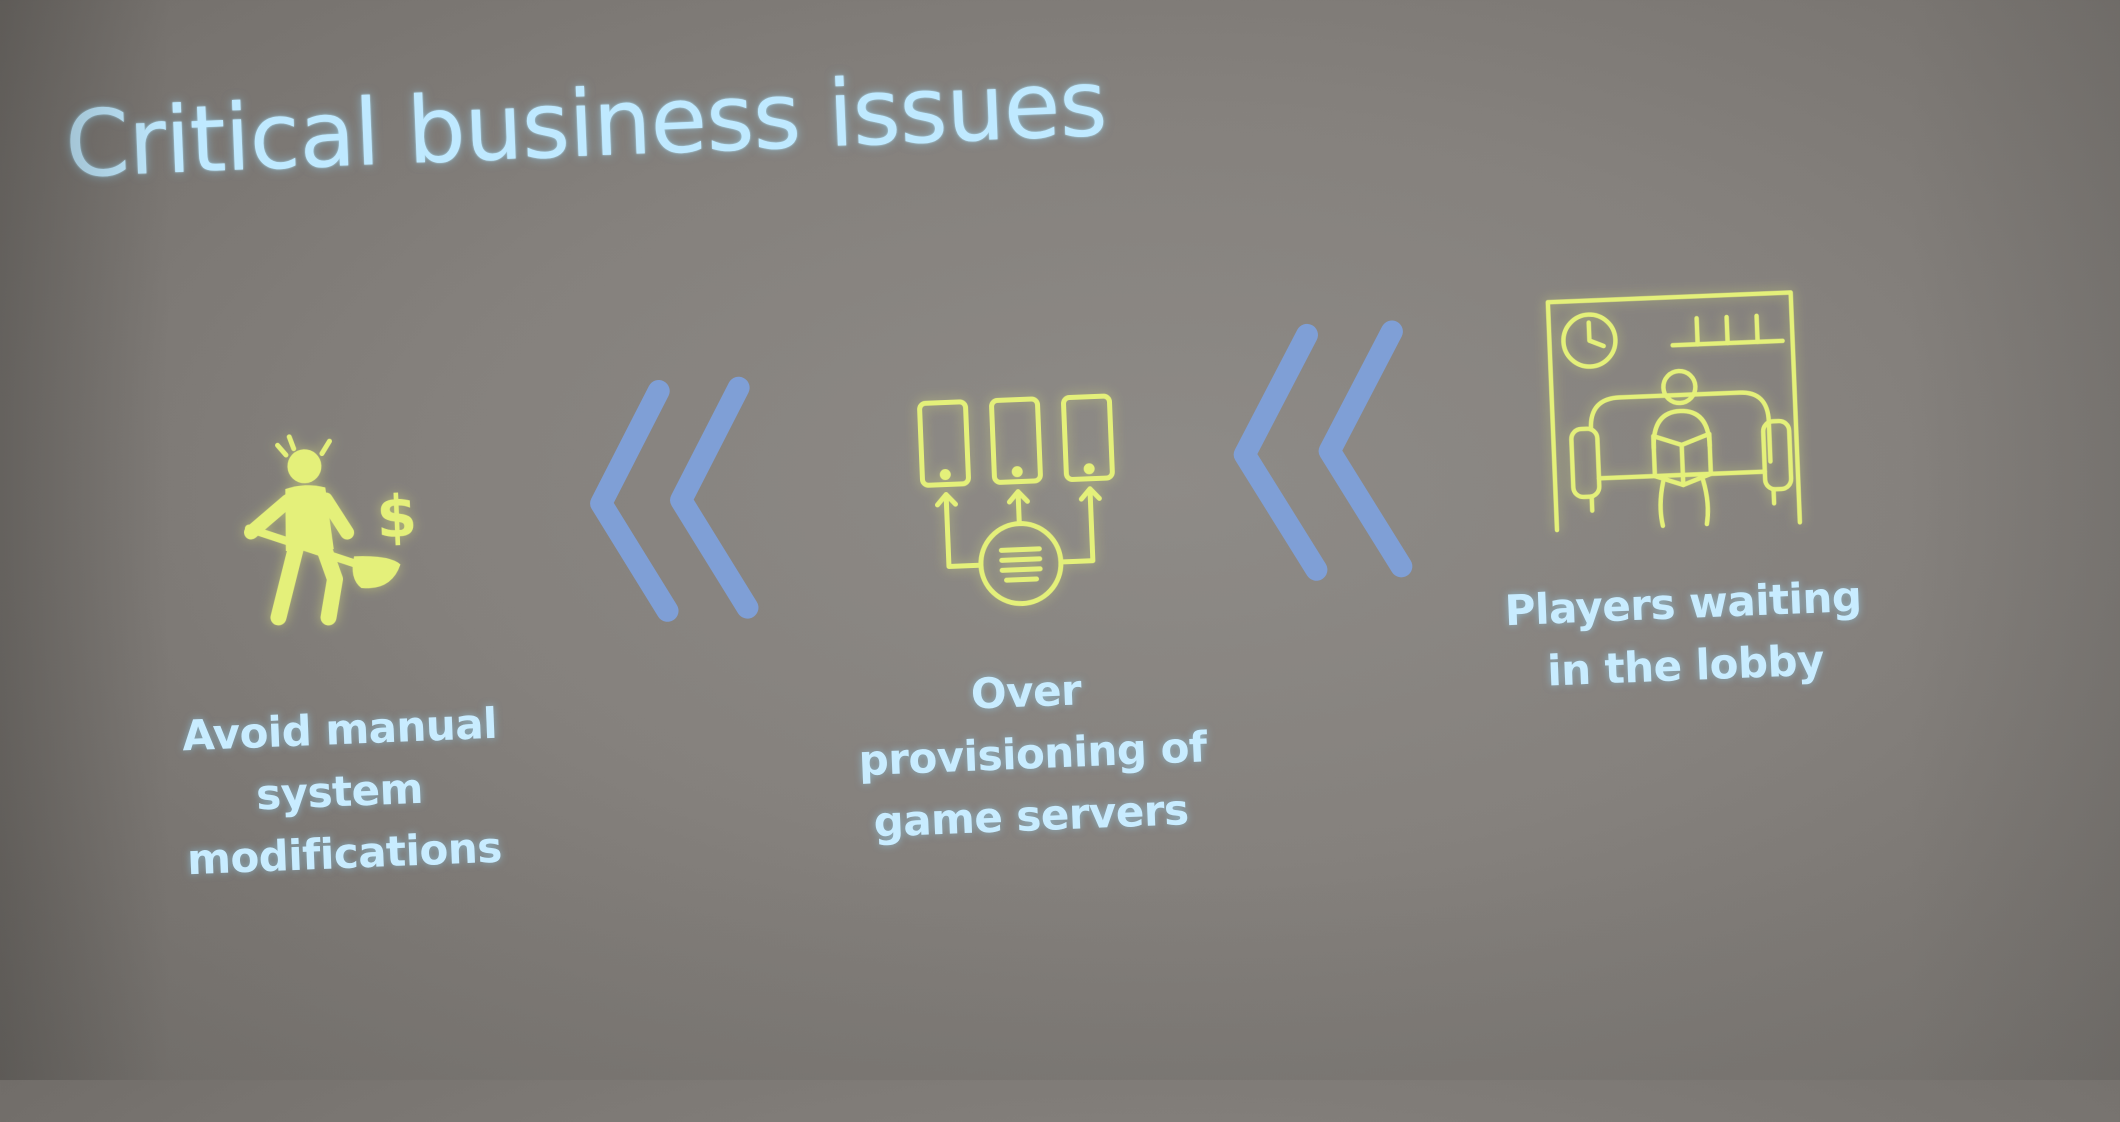  What do you see at coordinates (586, 124) in the screenshot?
I see `slide-title: Critical business issues` at bounding box center [586, 124].